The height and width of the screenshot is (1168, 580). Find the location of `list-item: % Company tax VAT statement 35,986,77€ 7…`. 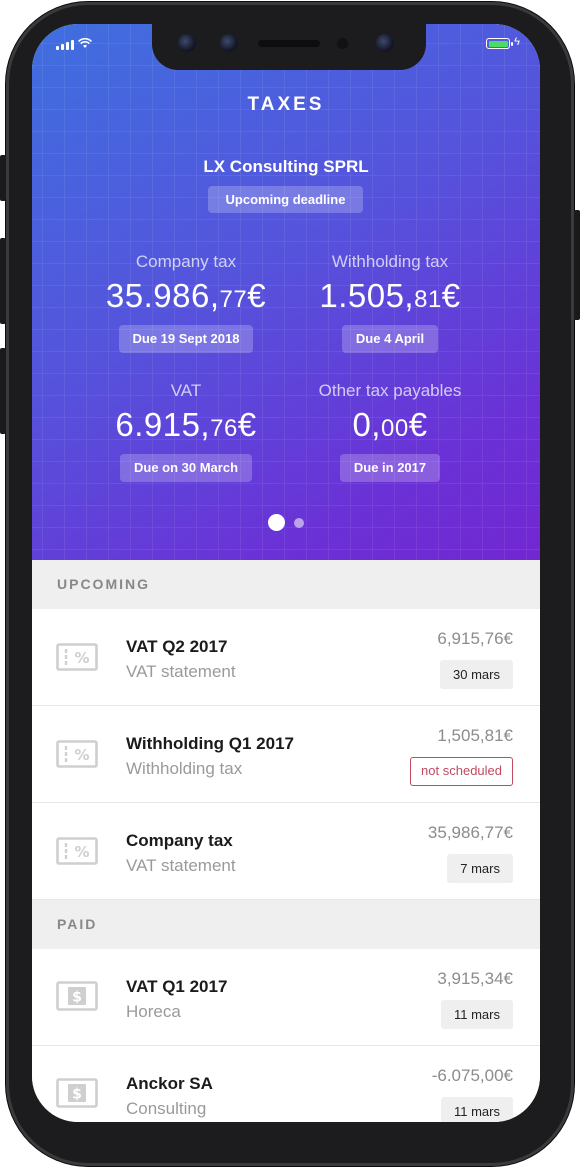

list-item: % Company tax VAT statement 35,986,77€ 7… is located at coordinates (286, 851).